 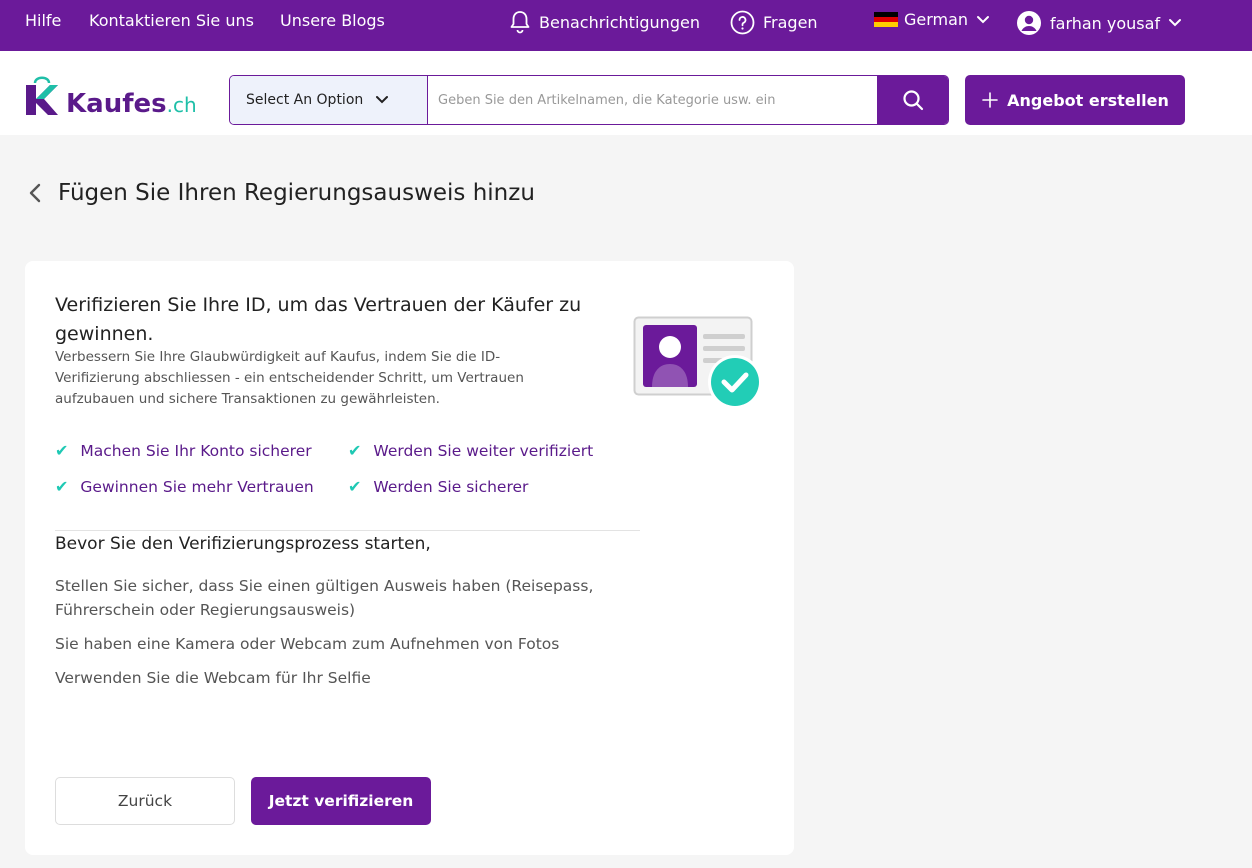 I want to click on requirement-item: Verwenden Sie die Webcam für Ihr Selfie, so click(x=213, y=678).